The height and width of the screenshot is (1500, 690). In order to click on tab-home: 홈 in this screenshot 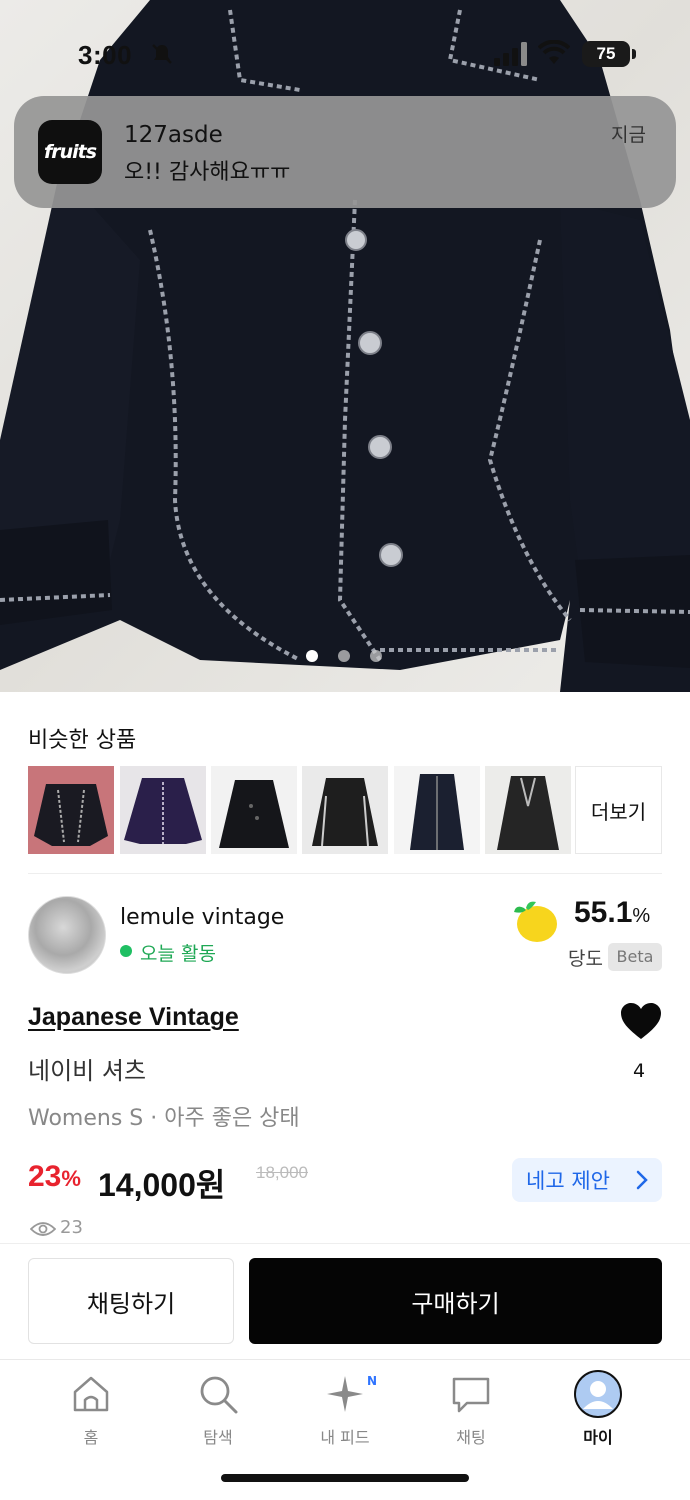, I will do `click(91, 1417)`.